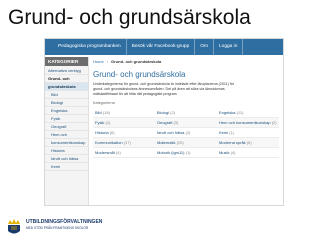 The width and height of the screenshot is (320, 240). I want to click on category-link: Biologi (2), so click(186, 113).